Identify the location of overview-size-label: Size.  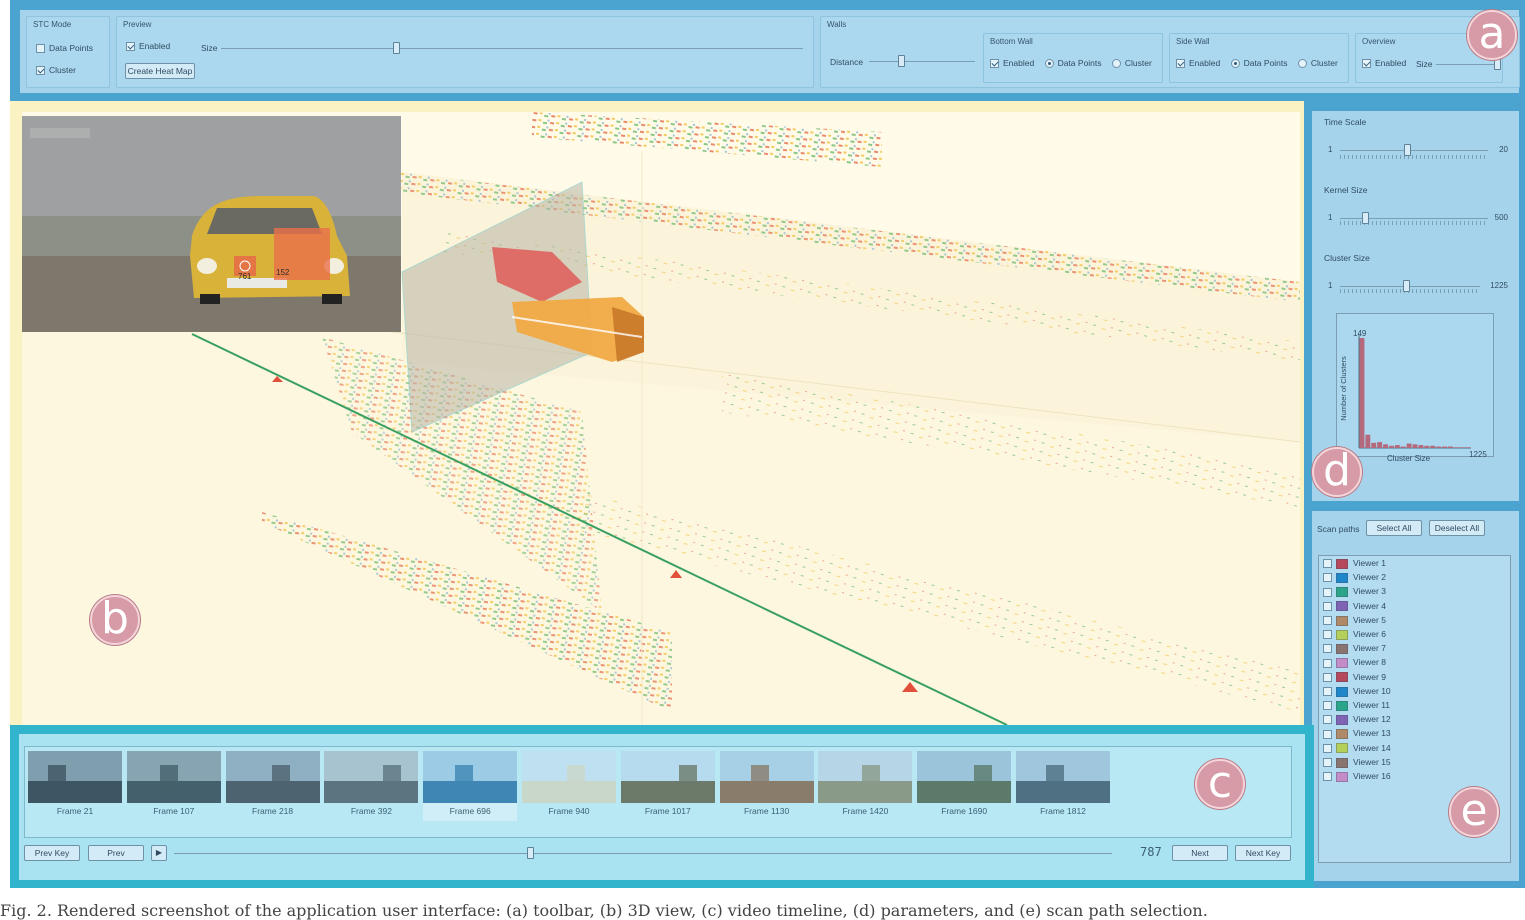
(1424, 64).